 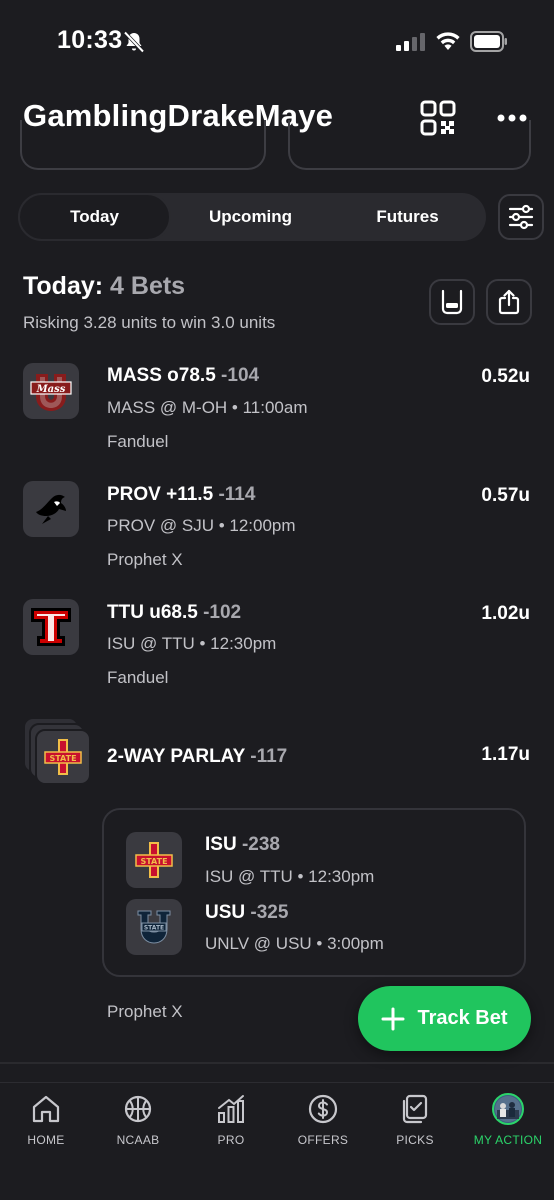 What do you see at coordinates (505, 376) in the screenshot?
I see `bet-units: 0.52u` at bounding box center [505, 376].